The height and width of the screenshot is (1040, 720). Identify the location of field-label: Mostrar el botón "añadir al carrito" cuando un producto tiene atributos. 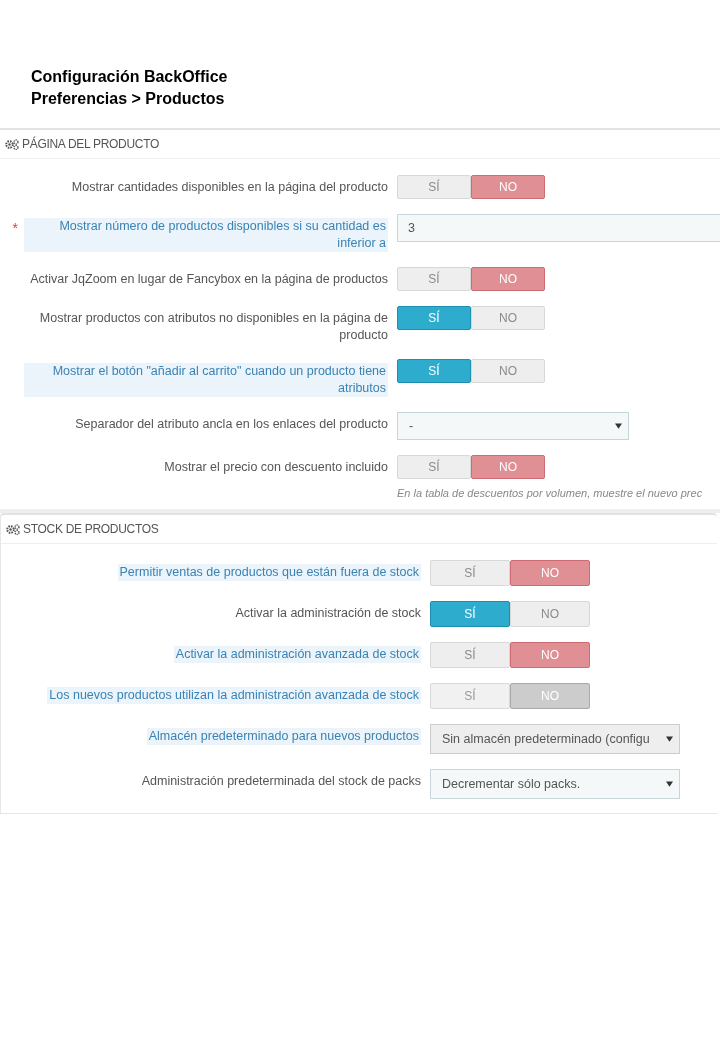
(206, 380).